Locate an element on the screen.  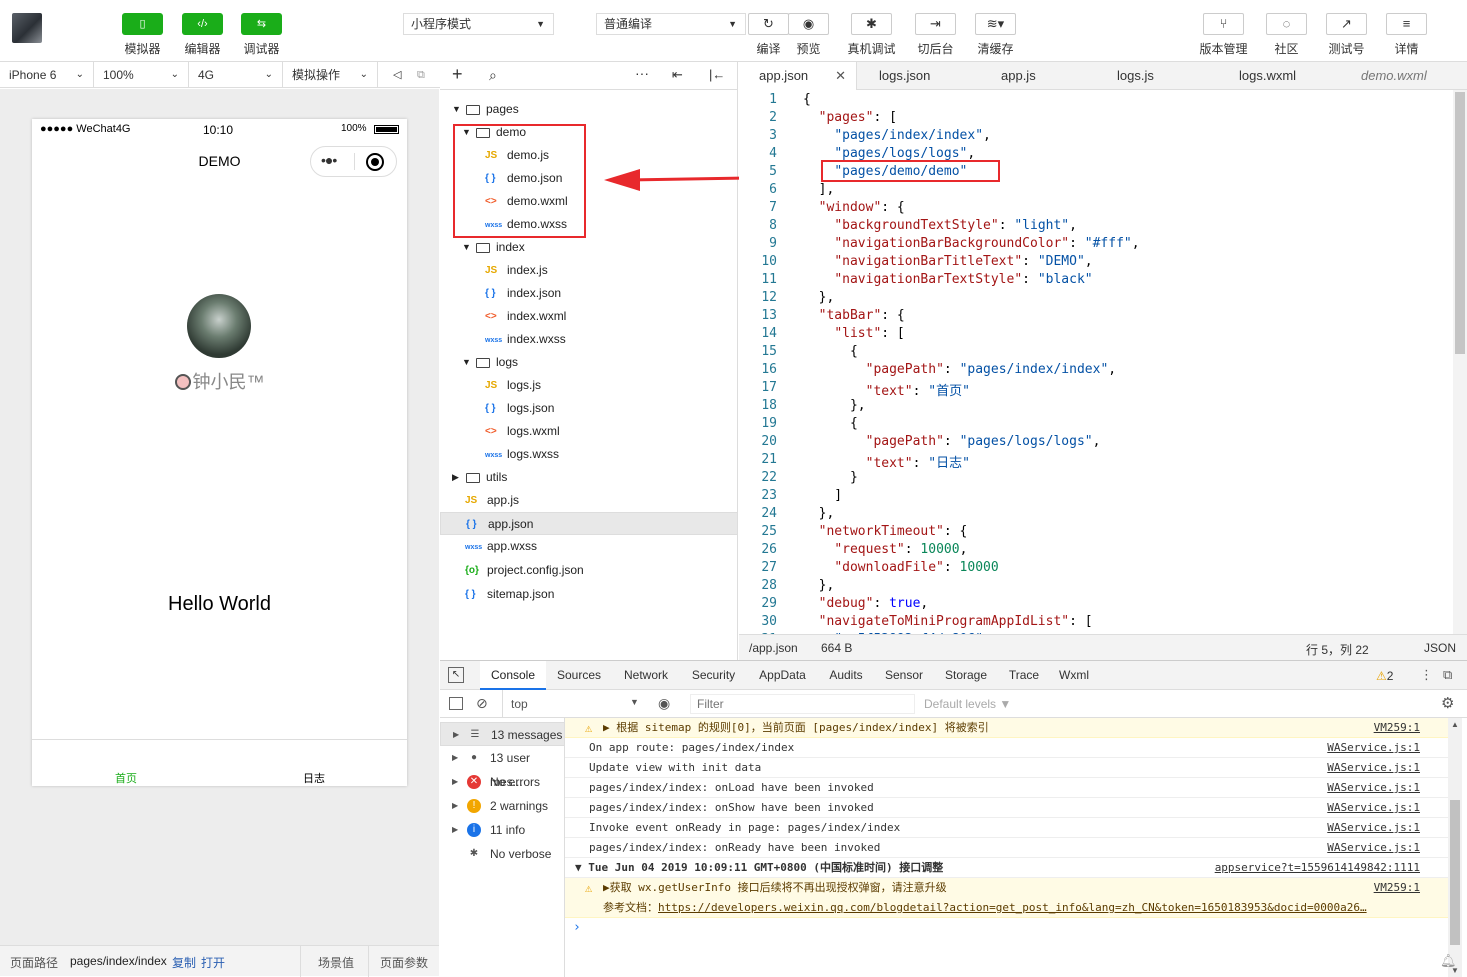
toggle-panel-icon: |← is located at coordinates (717, 74).